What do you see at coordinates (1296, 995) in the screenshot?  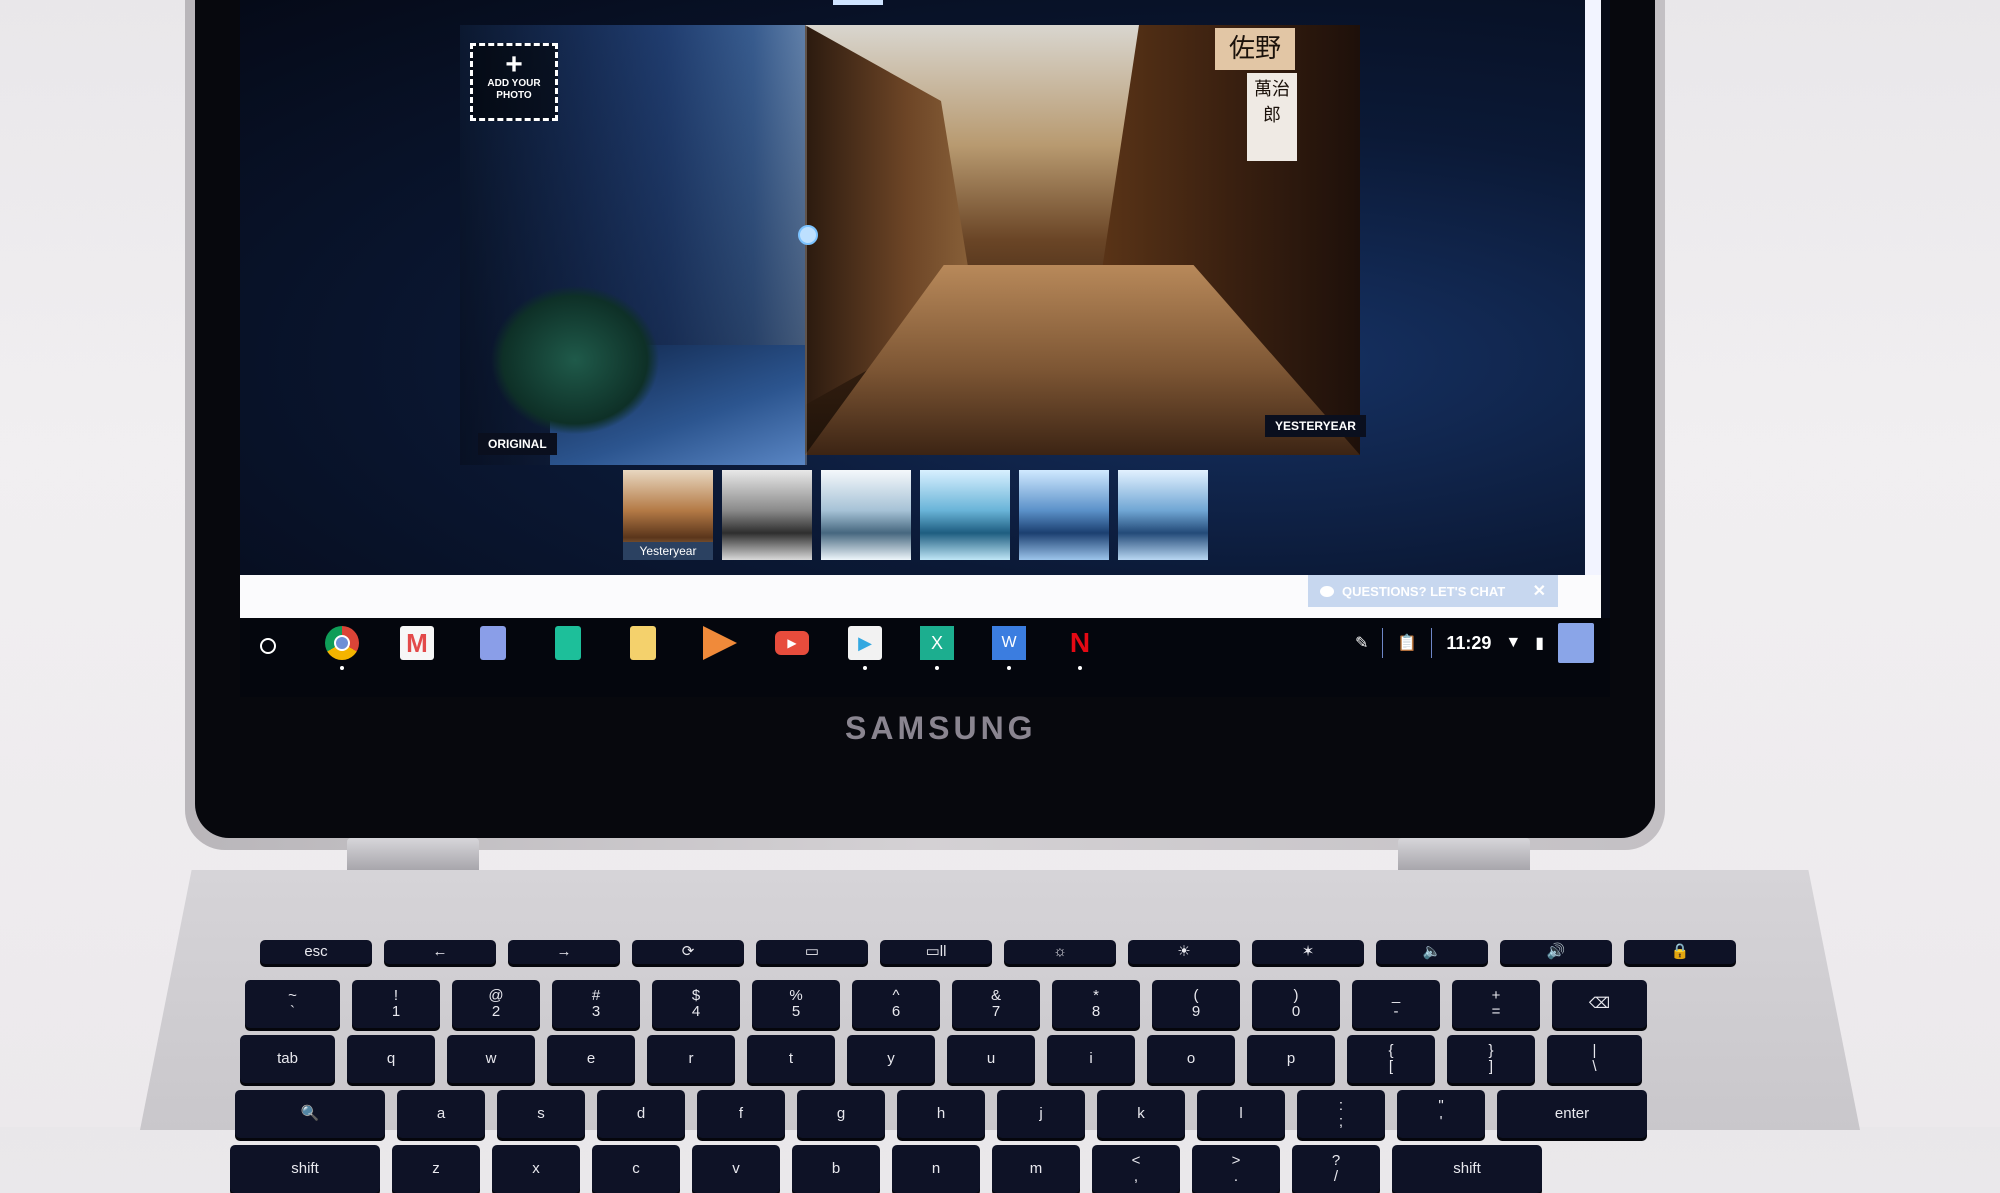 I see `key-shift-label: )` at bounding box center [1296, 995].